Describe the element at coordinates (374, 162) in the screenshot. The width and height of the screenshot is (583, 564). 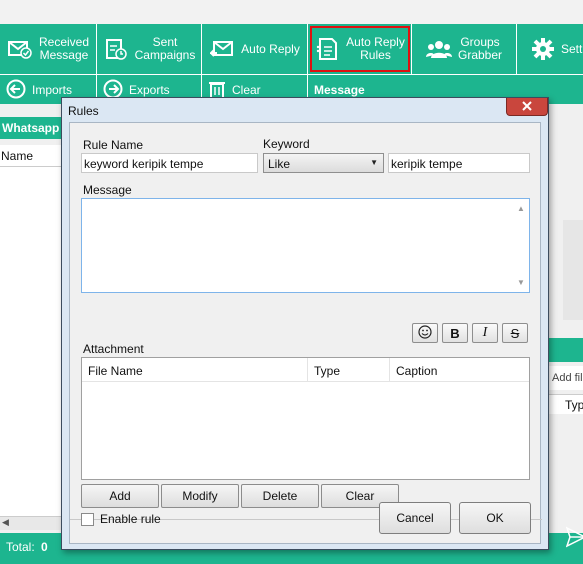
I see `chevron-down-icon: ▼` at that location.